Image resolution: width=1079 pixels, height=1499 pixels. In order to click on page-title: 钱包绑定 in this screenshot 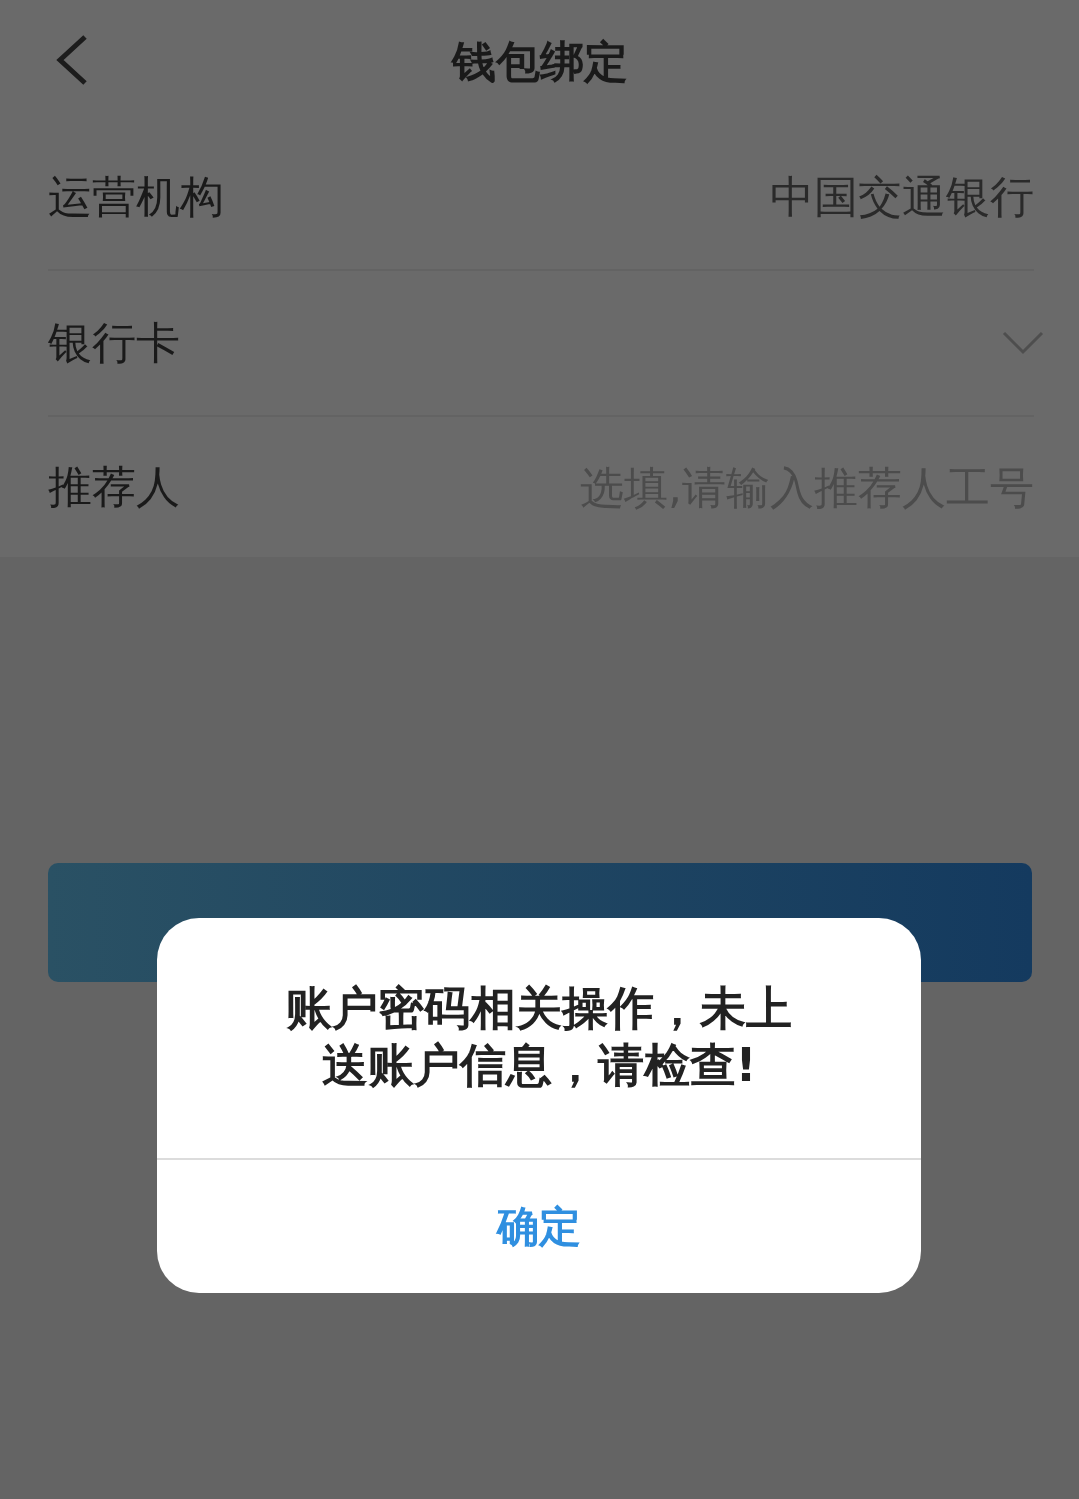, I will do `click(539, 62)`.